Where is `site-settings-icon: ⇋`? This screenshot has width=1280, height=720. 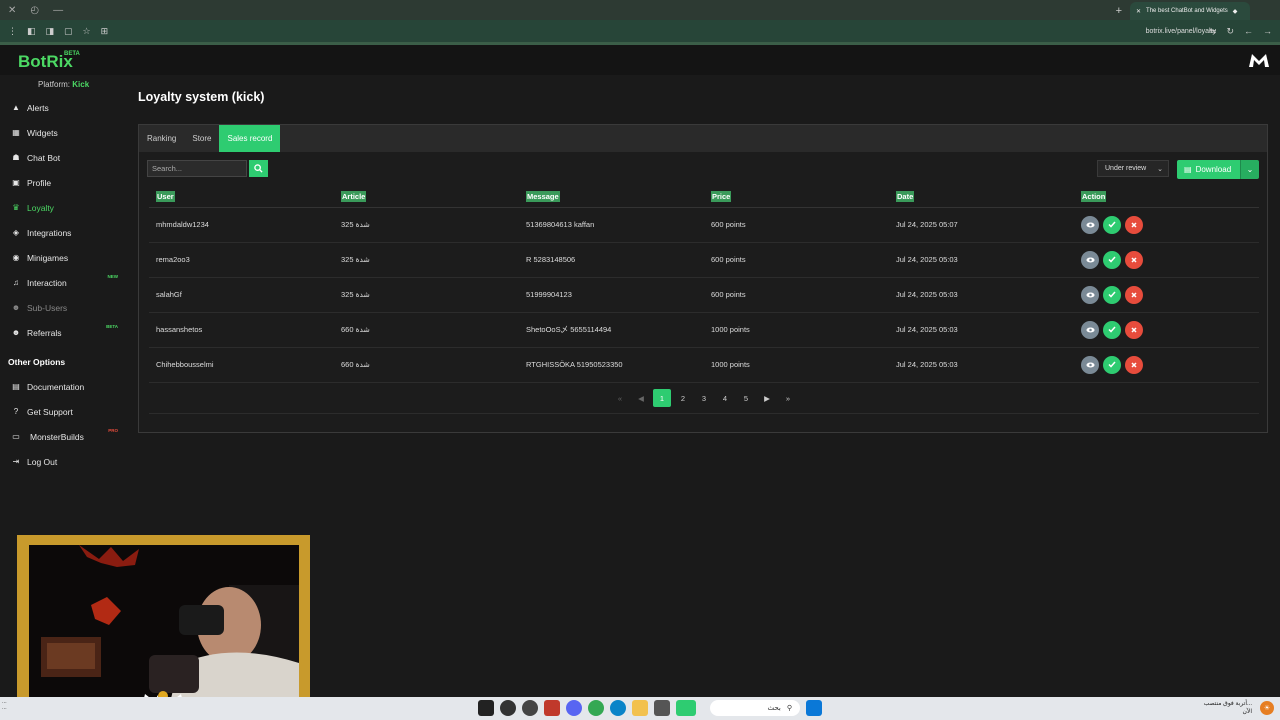 site-settings-icon: ⇋ is located at coordinates (1213, 31).